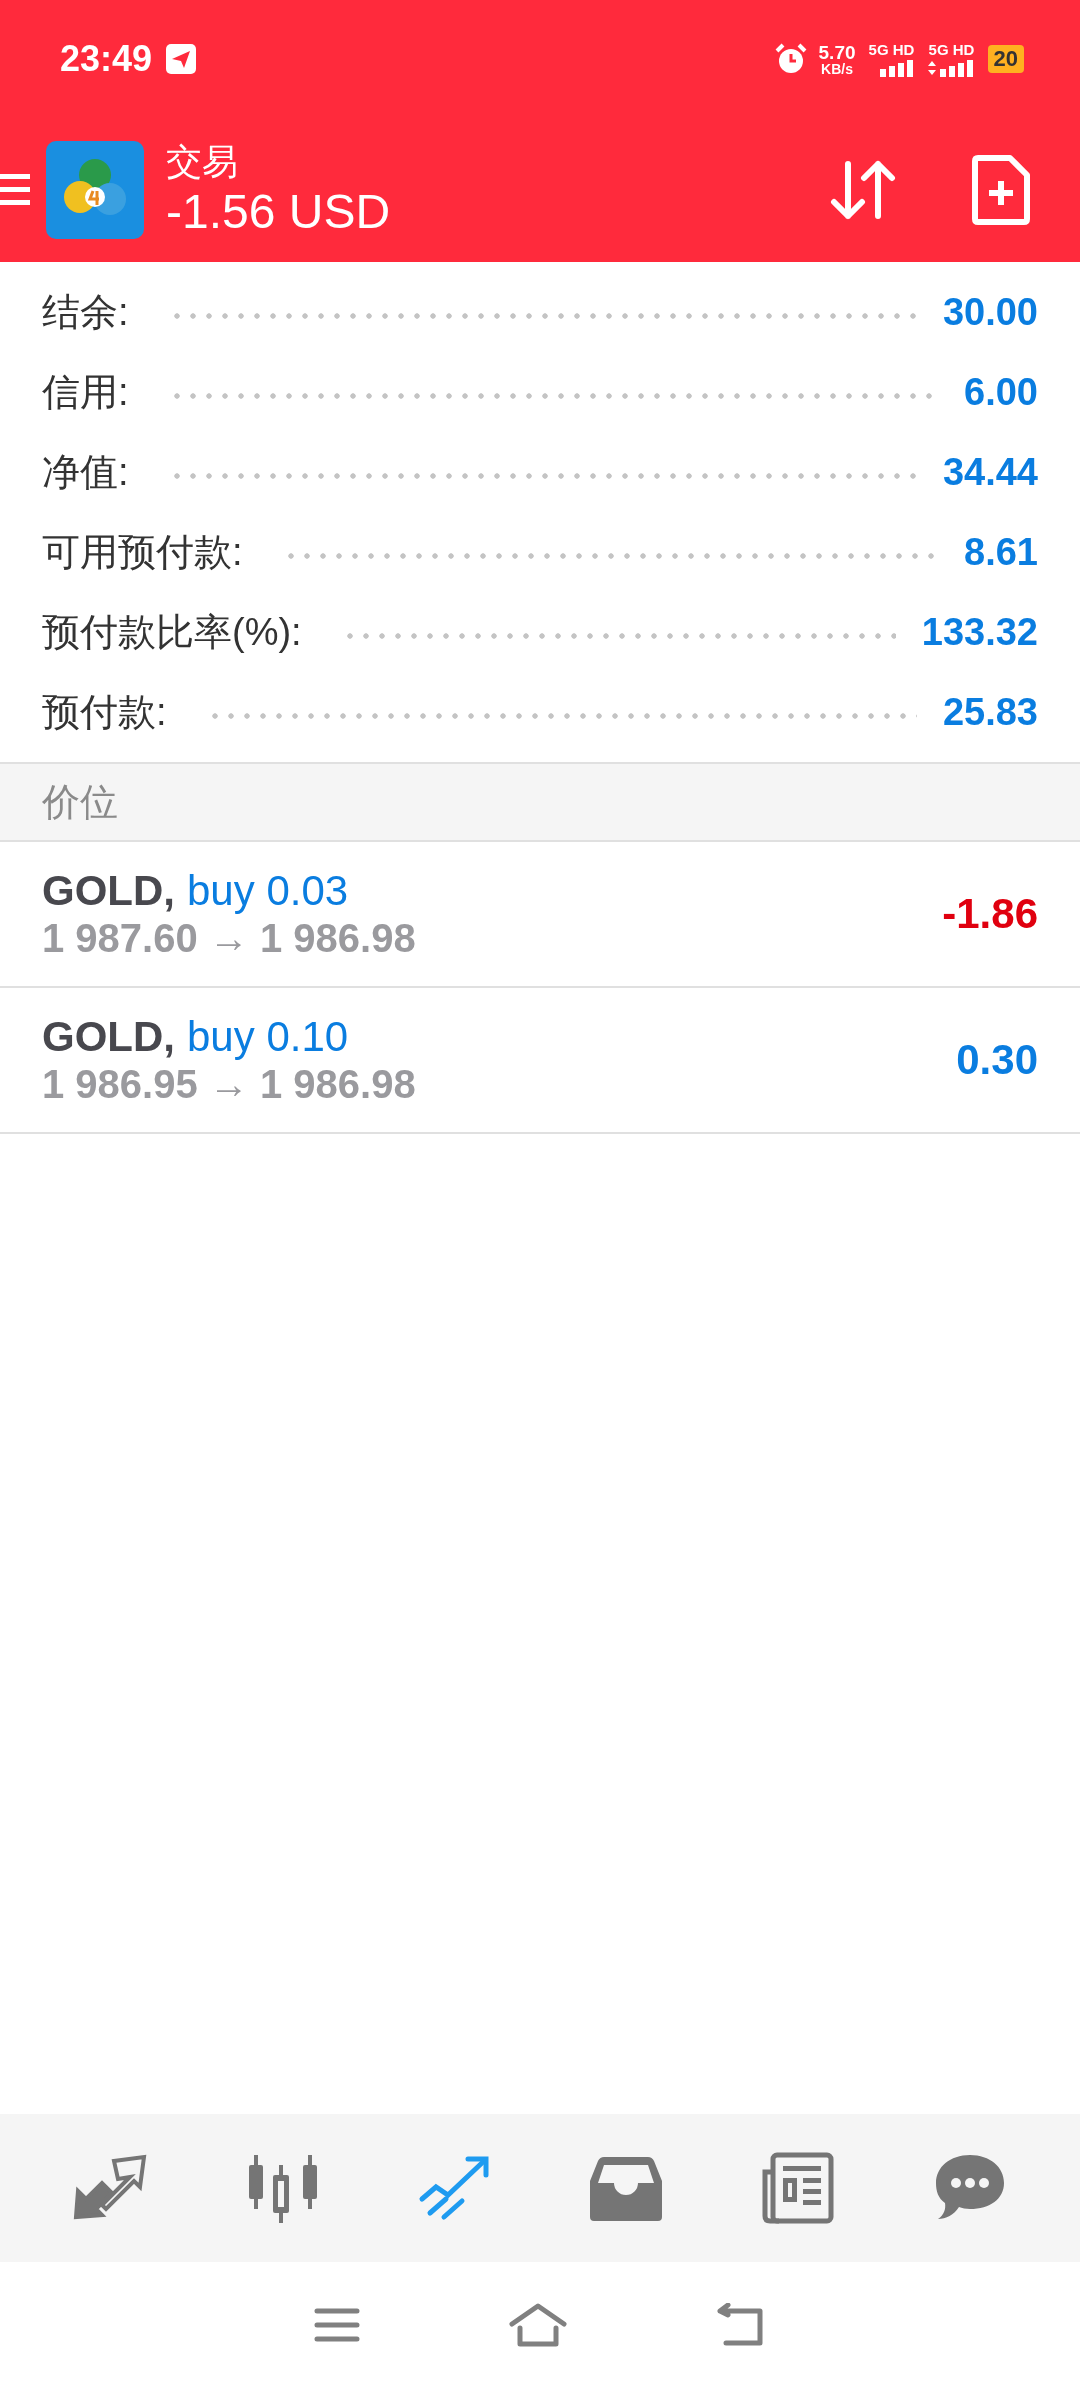 The image size is (1080, 2388). What do you see at coordinates (172, 632) in the screenshot?
I see `account-label: 预付款比率(%):` at bounding box center [172, 632].